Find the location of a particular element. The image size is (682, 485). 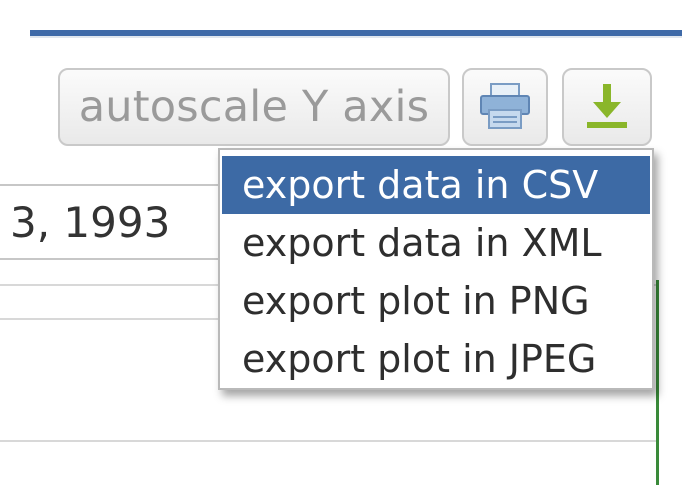

menu-item-export-csv: export data in CSV is located at coordinates (436, 185).